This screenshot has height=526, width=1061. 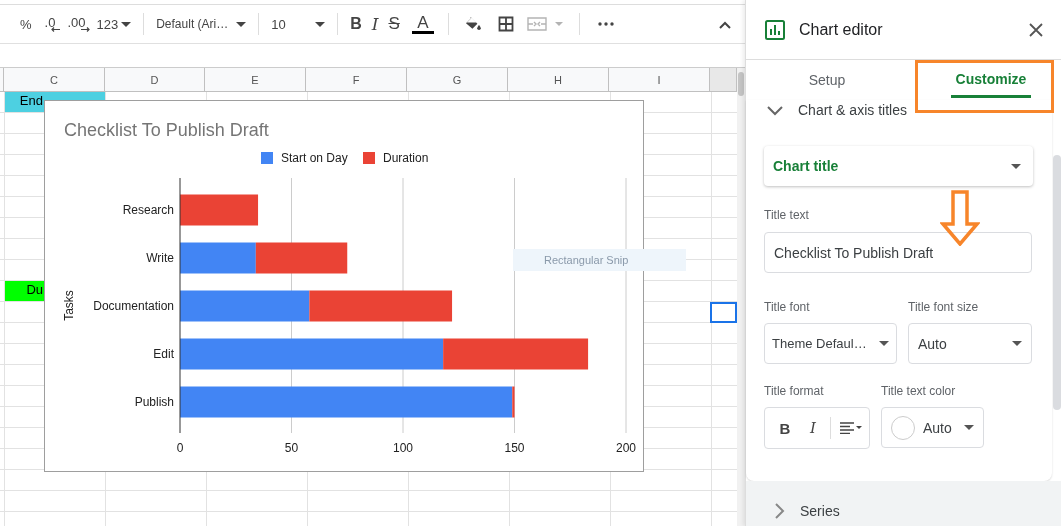 What do you see at coordinates (605, 24) in the screenshot?
I see `more-icon` at bounding box center [605, 24].